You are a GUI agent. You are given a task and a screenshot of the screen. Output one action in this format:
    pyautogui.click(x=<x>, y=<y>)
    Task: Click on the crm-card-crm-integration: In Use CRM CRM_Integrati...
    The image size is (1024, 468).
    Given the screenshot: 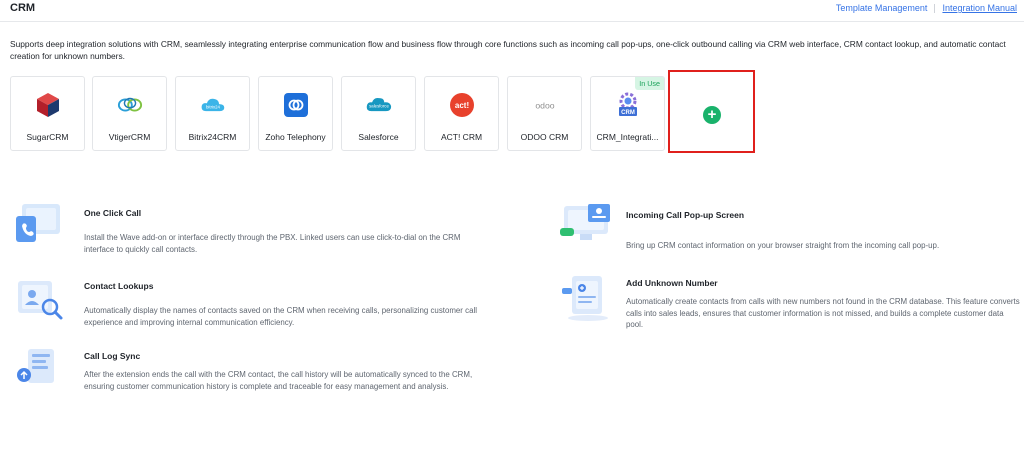 What is the action you would take?
    pyautogui.click(x=627, y=113)
    